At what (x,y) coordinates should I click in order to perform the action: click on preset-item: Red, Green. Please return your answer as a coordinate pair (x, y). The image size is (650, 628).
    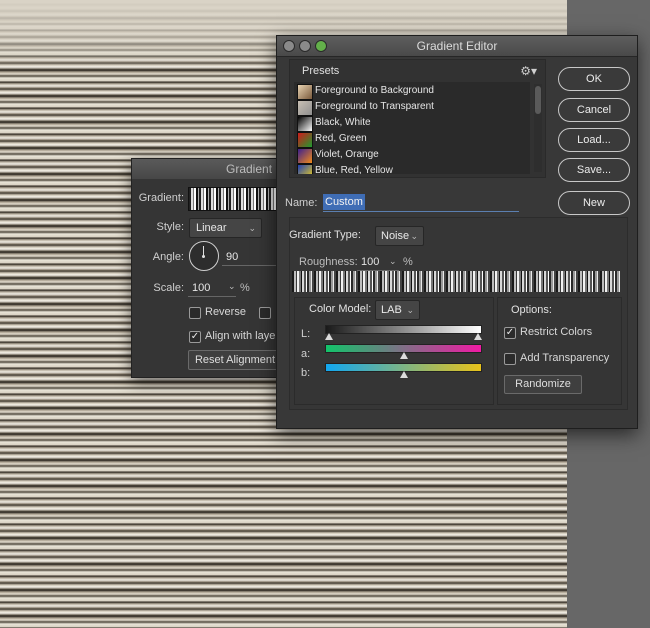
    Looking at the image, I should click on (412, 139).